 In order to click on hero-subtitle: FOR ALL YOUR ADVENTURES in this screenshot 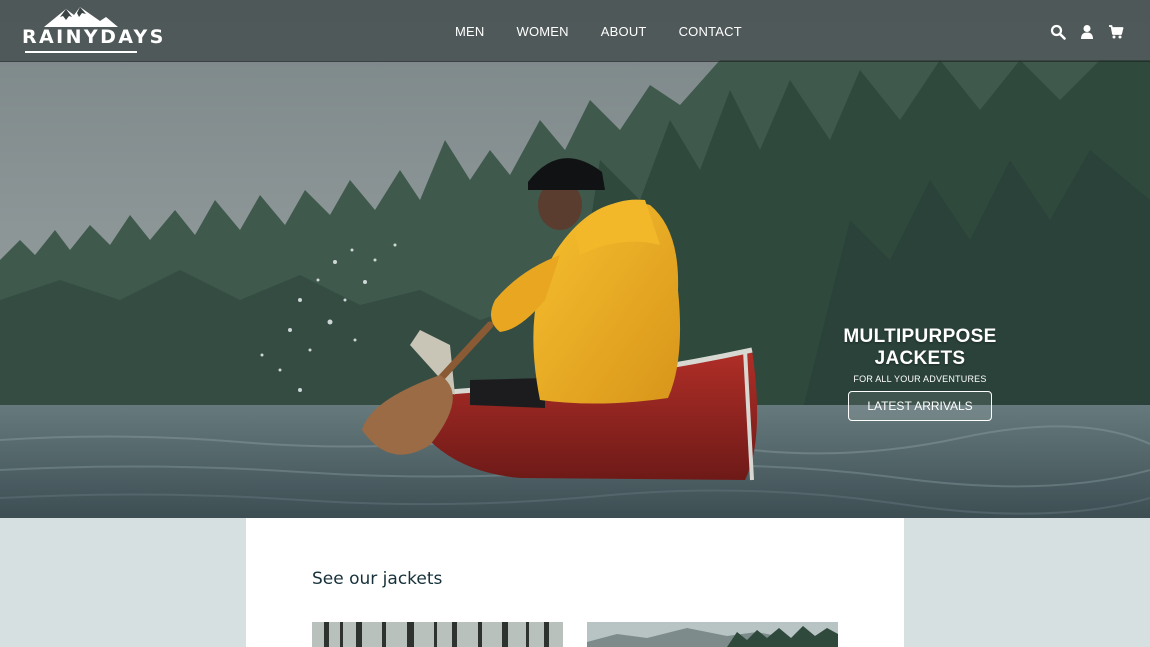, I will do `click(920, 379)`.